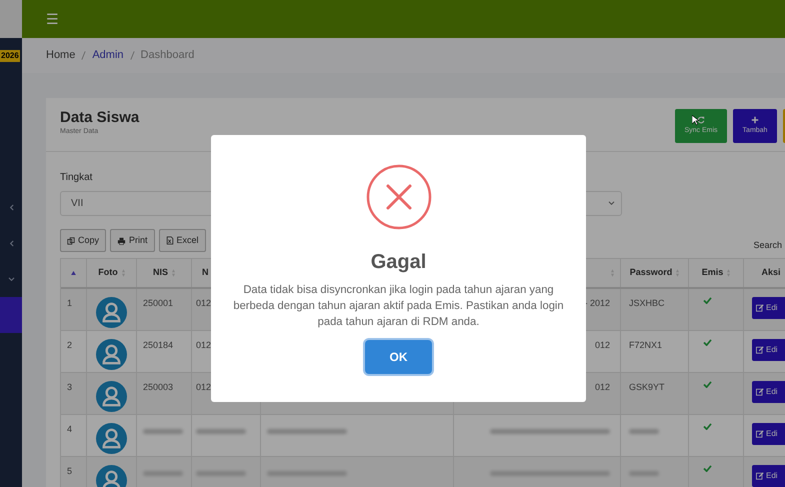  Describe the element at coordinates (716, 273) in the screenshot. I see `column-header: Emis` at that location.